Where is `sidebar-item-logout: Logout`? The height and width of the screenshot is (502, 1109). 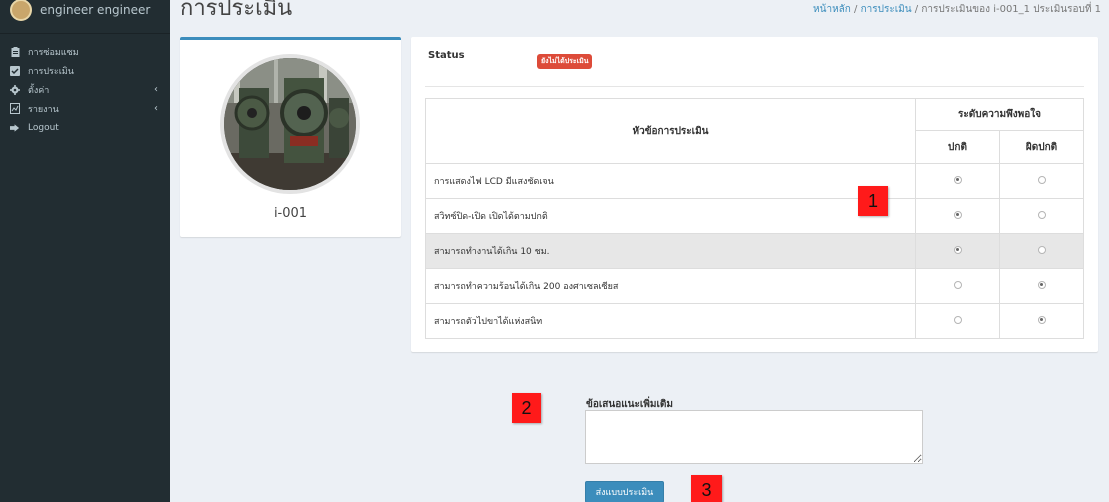 sidebar-item-logout: Logout is located at coordinates (85, 127).